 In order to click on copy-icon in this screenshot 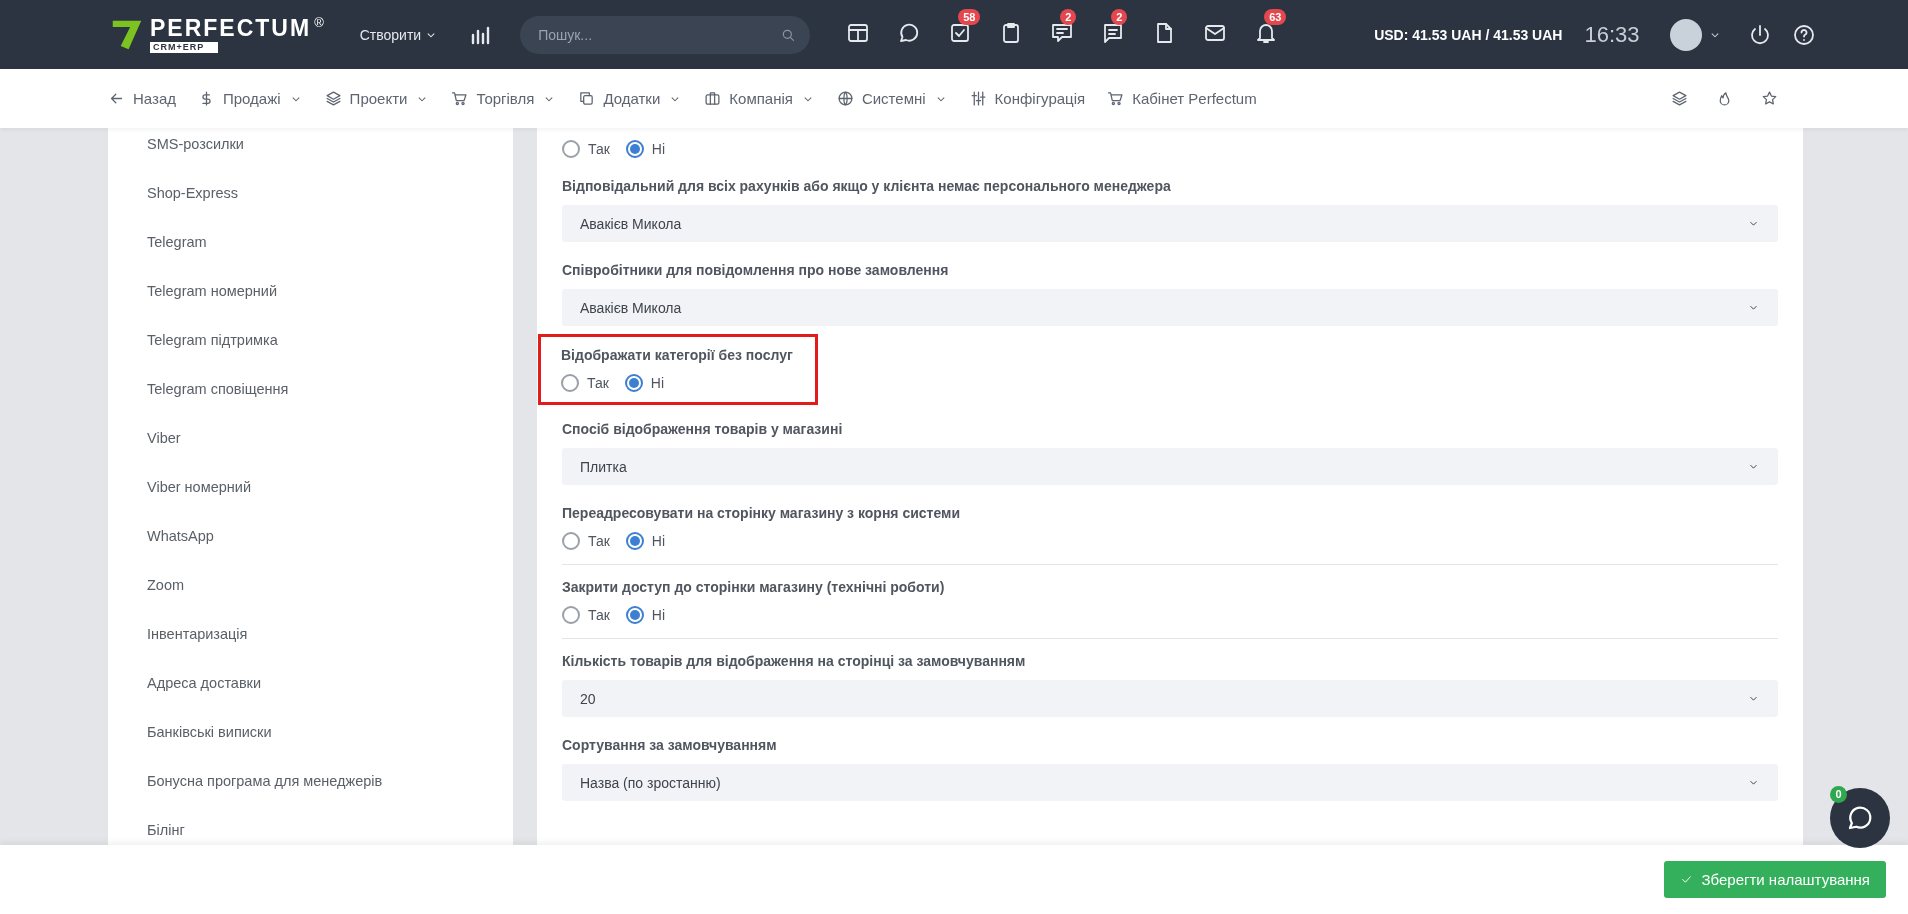, I will do `click(587, 98)`.